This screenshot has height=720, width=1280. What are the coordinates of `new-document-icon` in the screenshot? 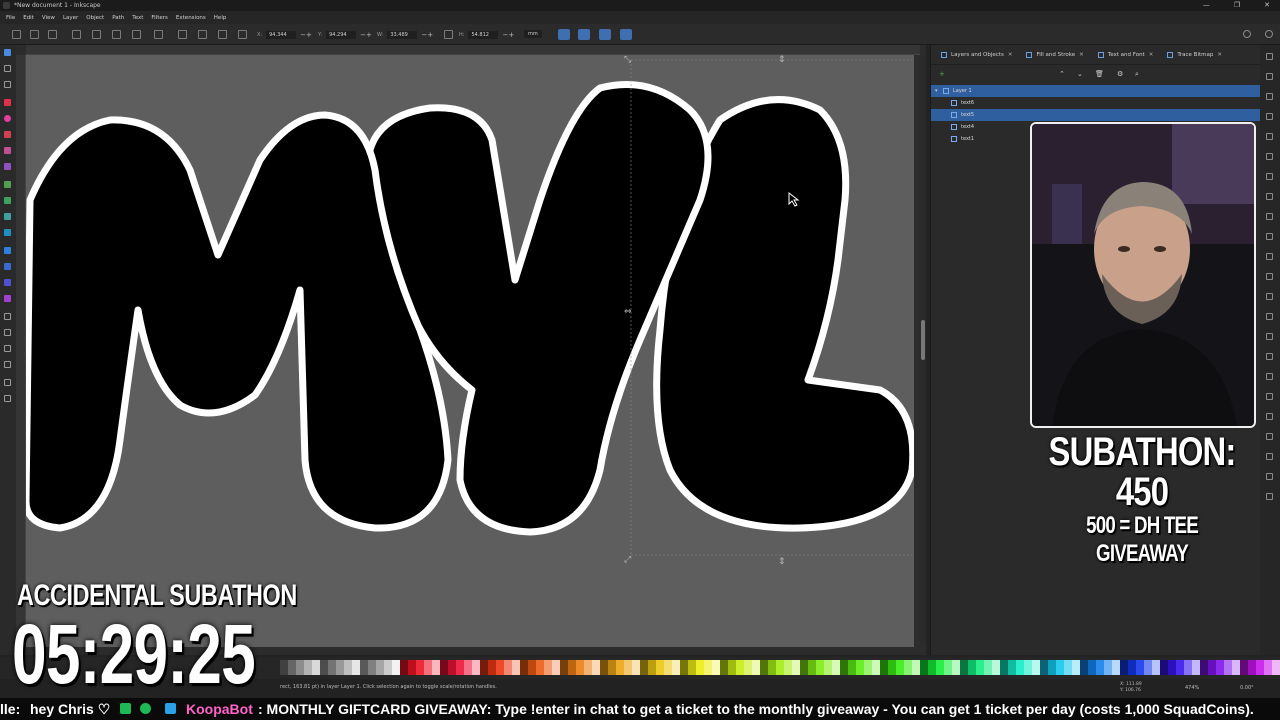 It's located at (1269, 56).